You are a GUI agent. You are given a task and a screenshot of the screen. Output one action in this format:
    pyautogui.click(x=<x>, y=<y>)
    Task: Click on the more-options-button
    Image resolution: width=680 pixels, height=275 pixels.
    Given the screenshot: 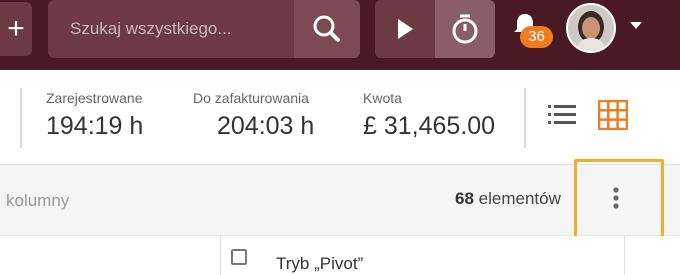 What is the action you would take?
    pyautogui.click(x=619, y=200)
    